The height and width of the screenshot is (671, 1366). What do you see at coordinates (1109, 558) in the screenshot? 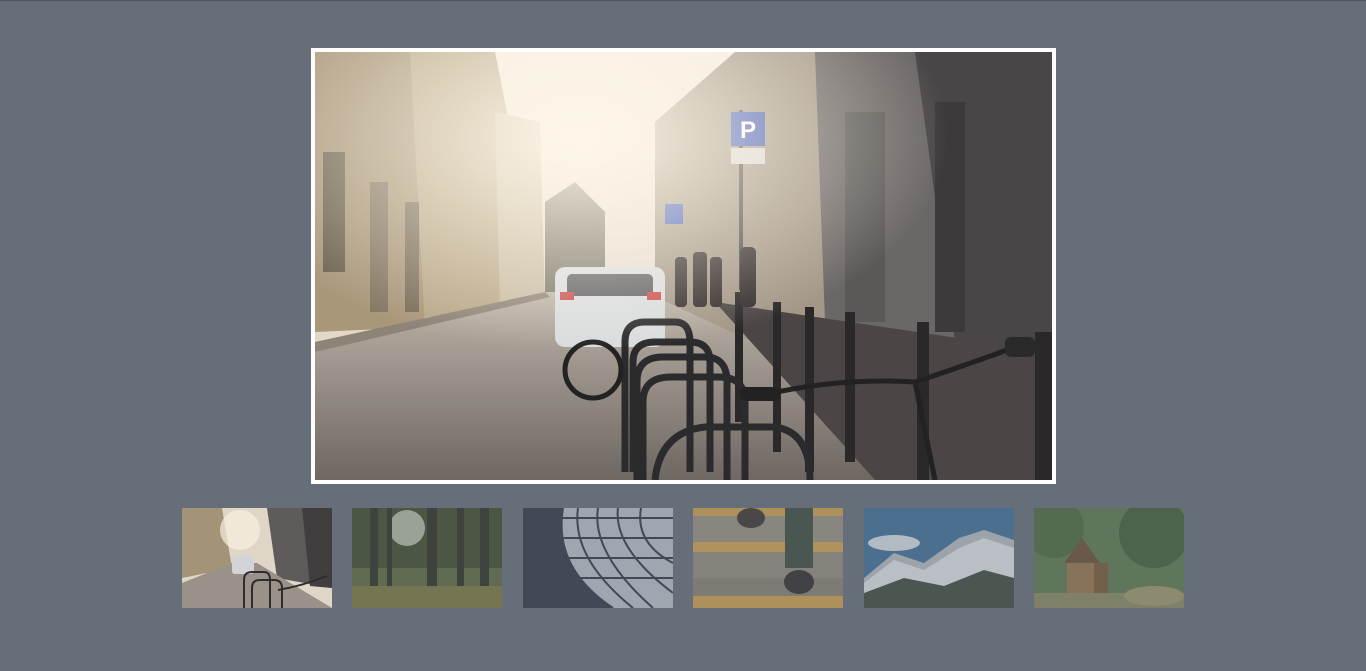
I see `thumbnail-wooden-hut-in-woods` at bounding box center [1109, 558].